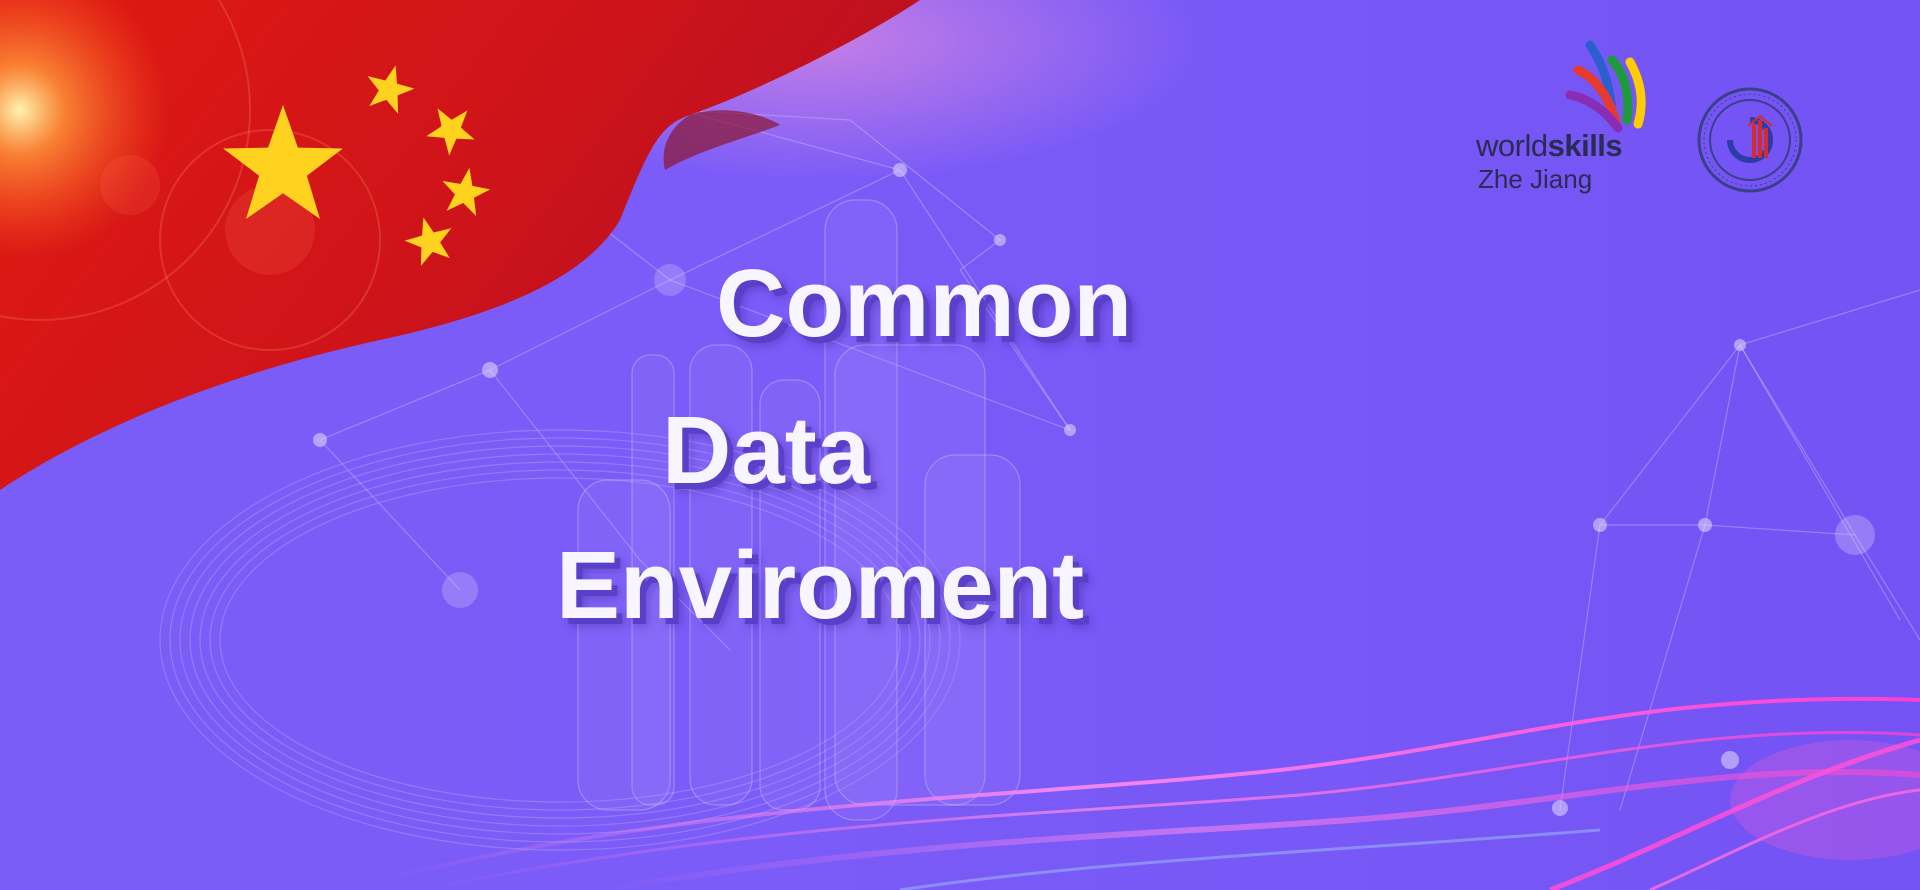 This screenshot has height=890, width=1920. What do you see at coordinates (820, 585) in the screenshot?
I see `title-line-enviroment: Enviroment` at bounding box center [820, 585].